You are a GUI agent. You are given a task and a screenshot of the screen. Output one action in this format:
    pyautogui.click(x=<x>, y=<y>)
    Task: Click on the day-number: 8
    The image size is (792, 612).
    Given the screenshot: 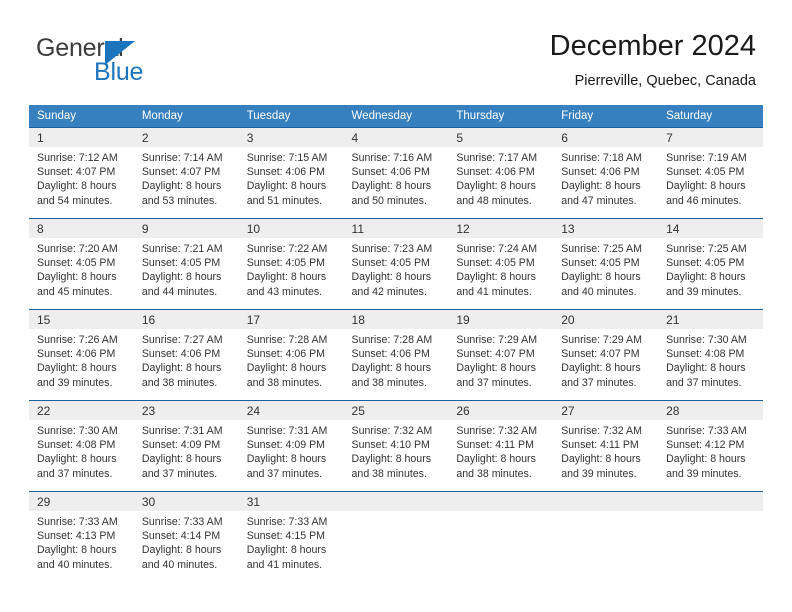 What is the action you would take?
    pyautogui.click(x=81, y=228)
    